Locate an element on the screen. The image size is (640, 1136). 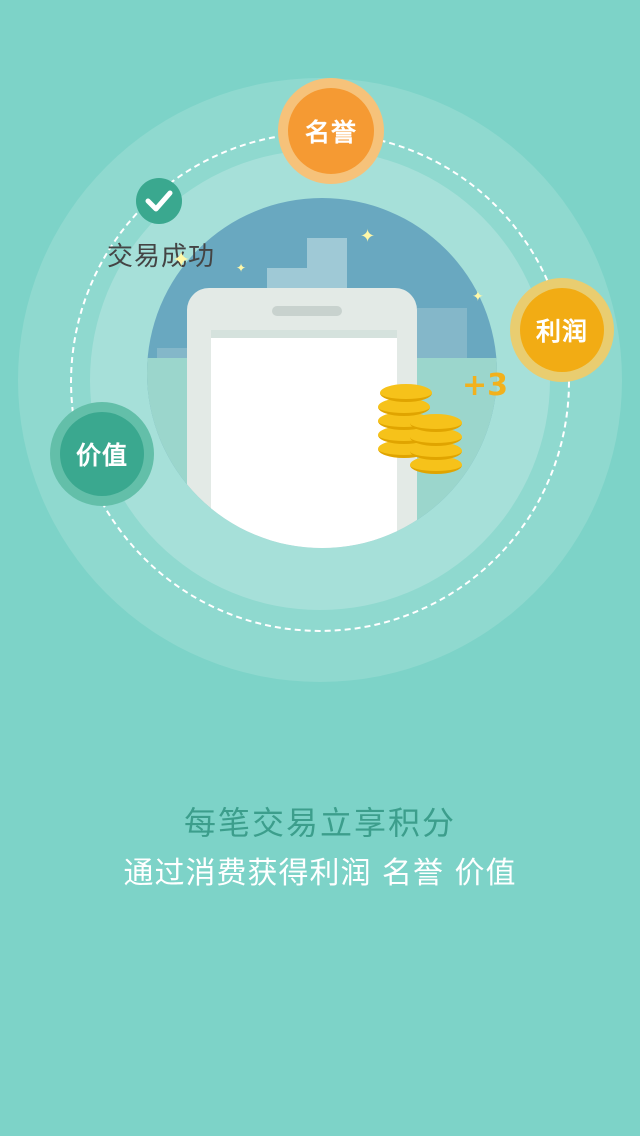
badge-value-label: 价值 is located at coordinates (102, 454).